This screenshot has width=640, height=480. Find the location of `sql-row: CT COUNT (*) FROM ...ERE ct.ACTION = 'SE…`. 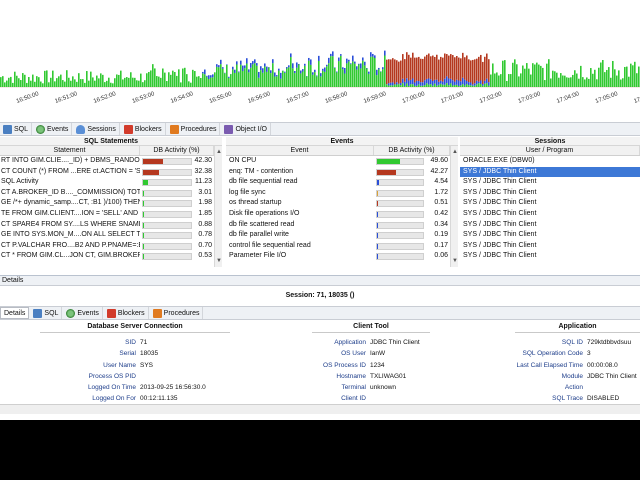

sql-row: CT COUNT (*) FROM ...ERE ct.ACTION = 'SE… is located at coordinates (111, 172).